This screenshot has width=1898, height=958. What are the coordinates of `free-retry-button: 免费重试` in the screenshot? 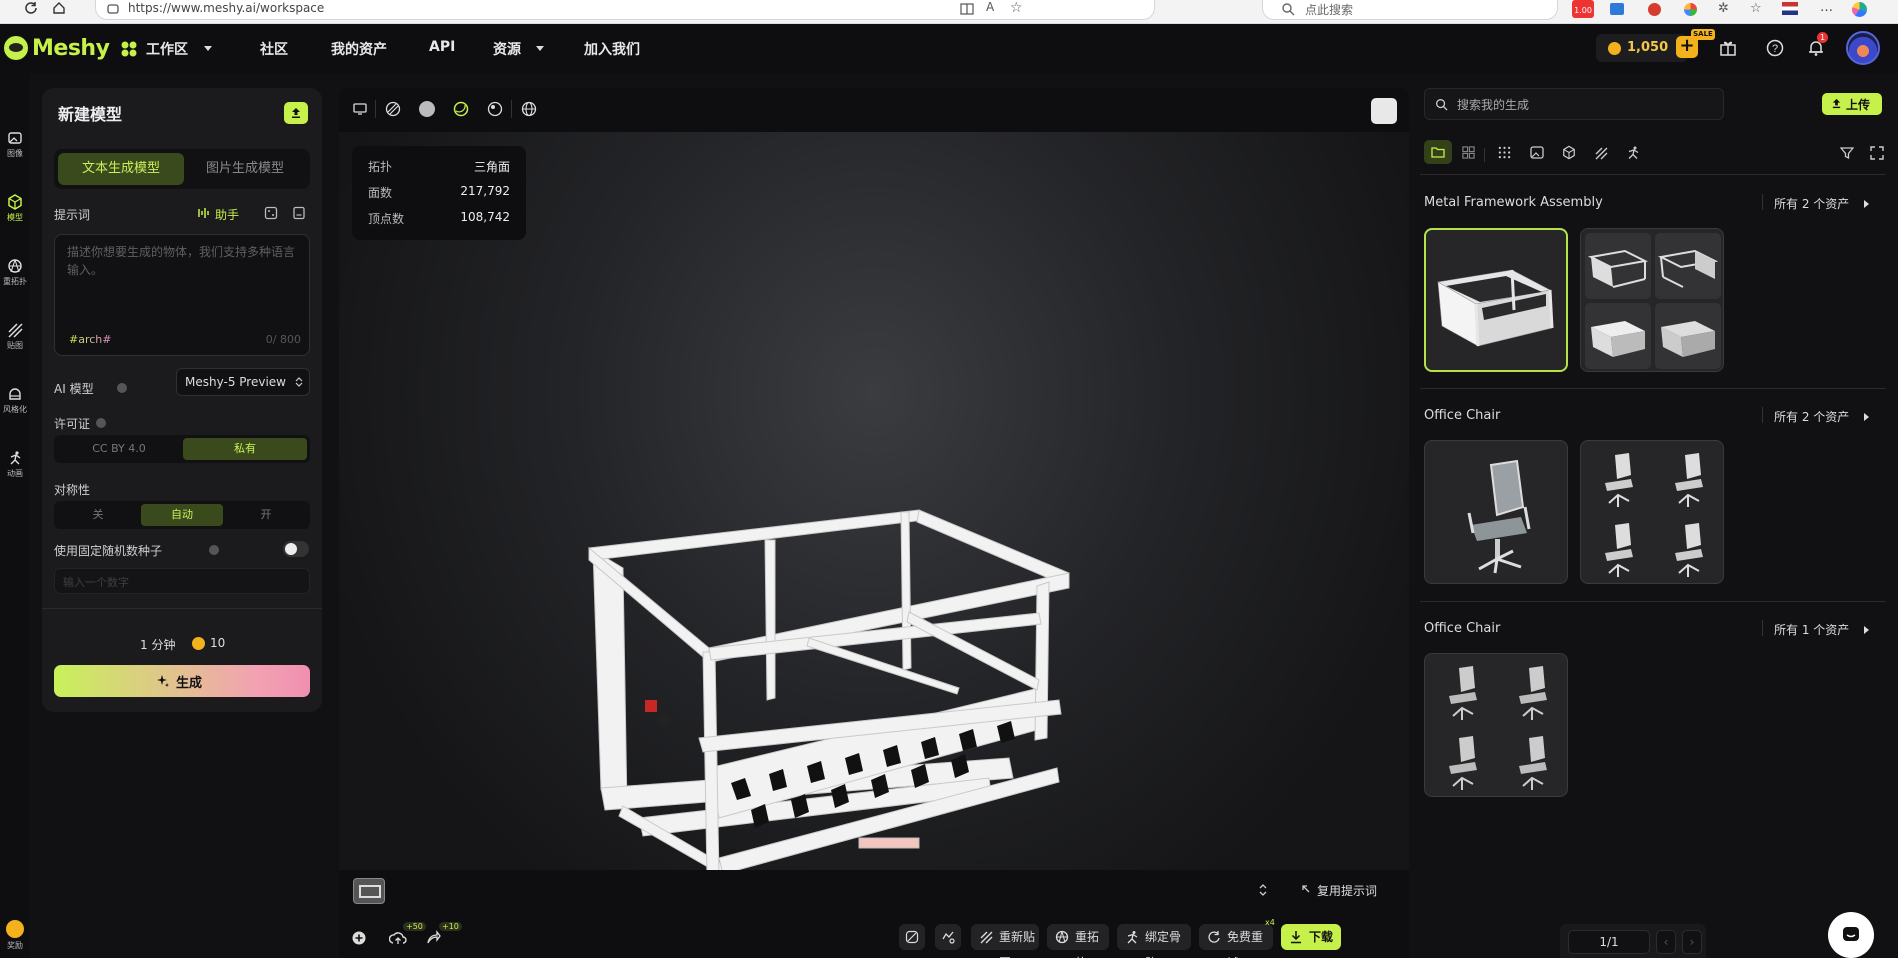 It's located at (1236, 941).